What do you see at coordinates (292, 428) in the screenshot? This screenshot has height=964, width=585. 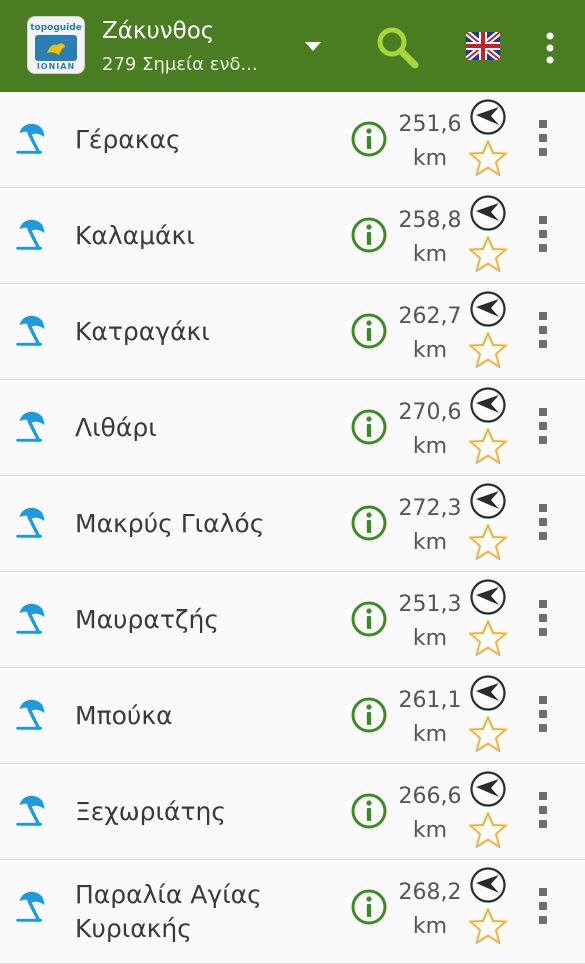 I see `list-item: Λιθάρι 270,6 km` at bounding box center [292, 428].